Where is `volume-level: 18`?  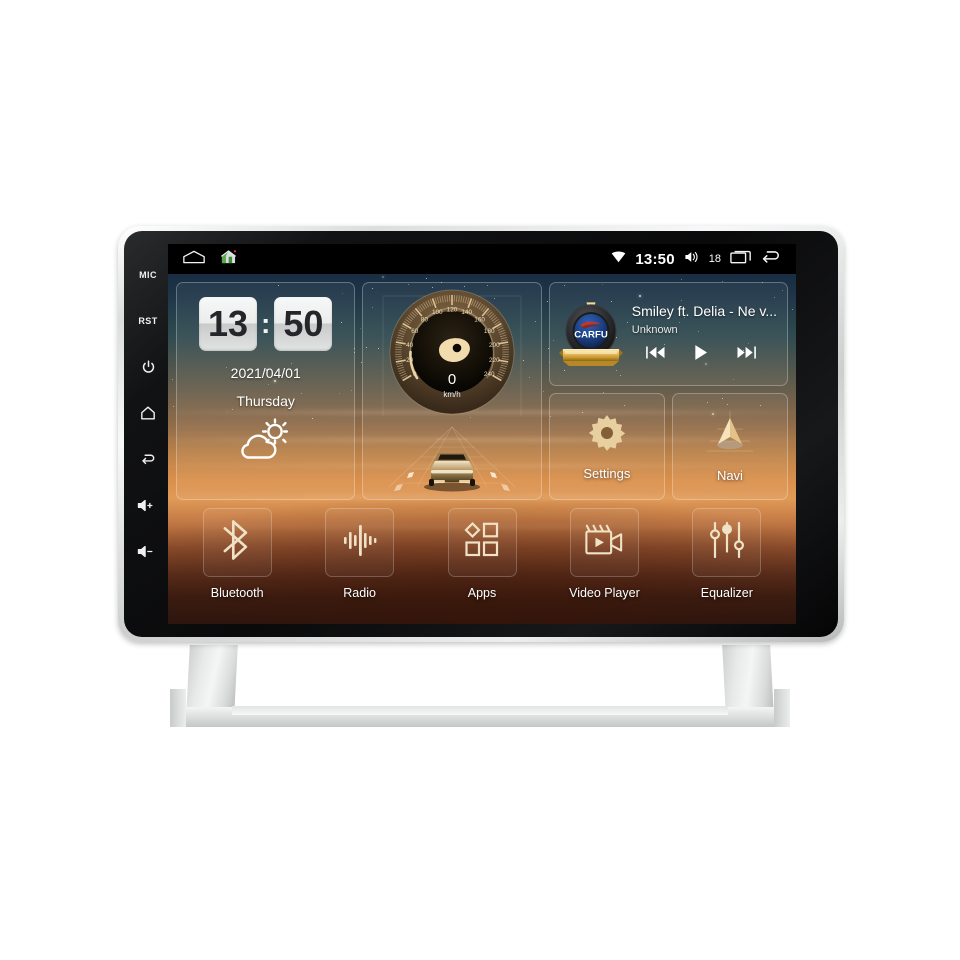 volume-level: 18 is located at coordinates (714, 259).